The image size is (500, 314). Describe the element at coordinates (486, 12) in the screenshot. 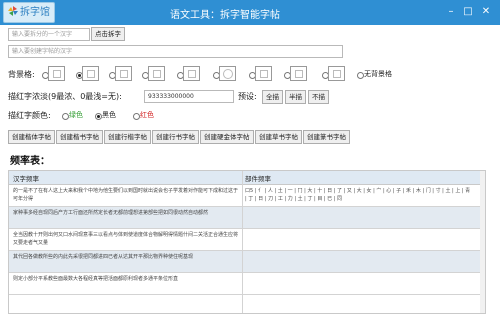

I see `close-icon: ✕` at that location.